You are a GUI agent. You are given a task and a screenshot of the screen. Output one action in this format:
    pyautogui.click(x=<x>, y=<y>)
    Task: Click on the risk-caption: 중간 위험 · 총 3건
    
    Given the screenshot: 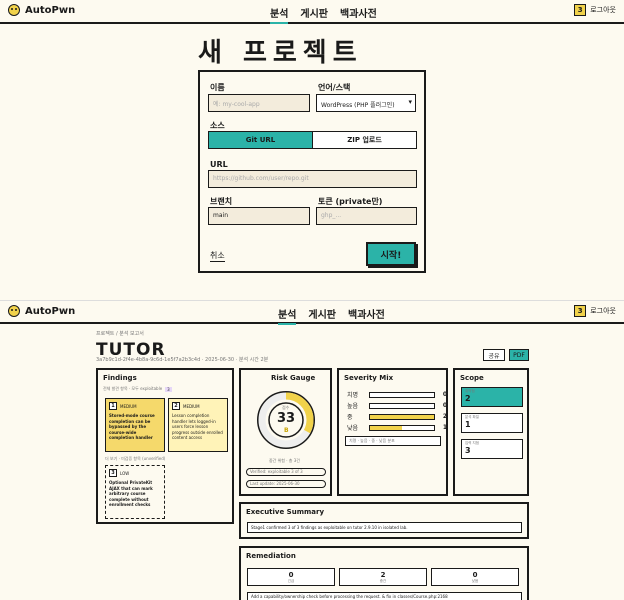 What is the action you would take?
    pyautogui.click(x=284, y=460)
    